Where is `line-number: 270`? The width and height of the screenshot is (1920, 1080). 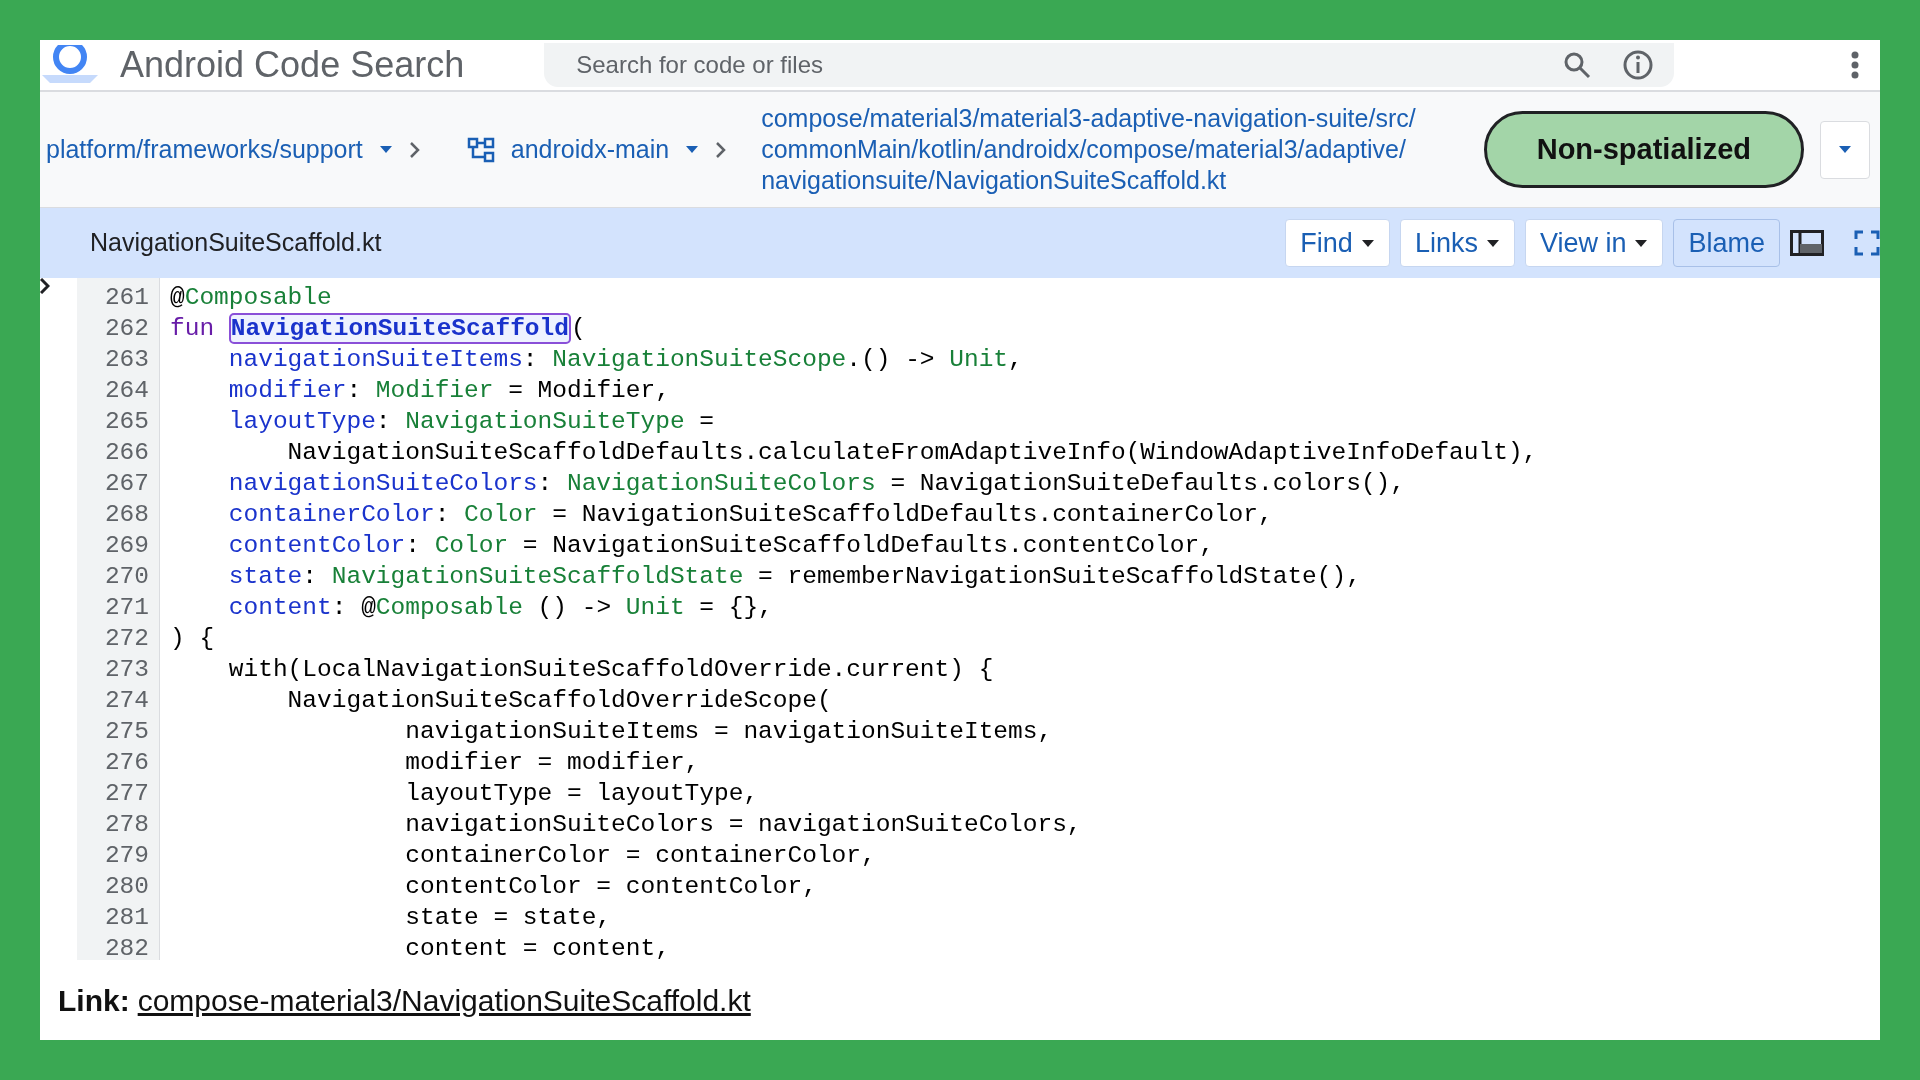 line-number: 270 is located at coordinates (126, 577).